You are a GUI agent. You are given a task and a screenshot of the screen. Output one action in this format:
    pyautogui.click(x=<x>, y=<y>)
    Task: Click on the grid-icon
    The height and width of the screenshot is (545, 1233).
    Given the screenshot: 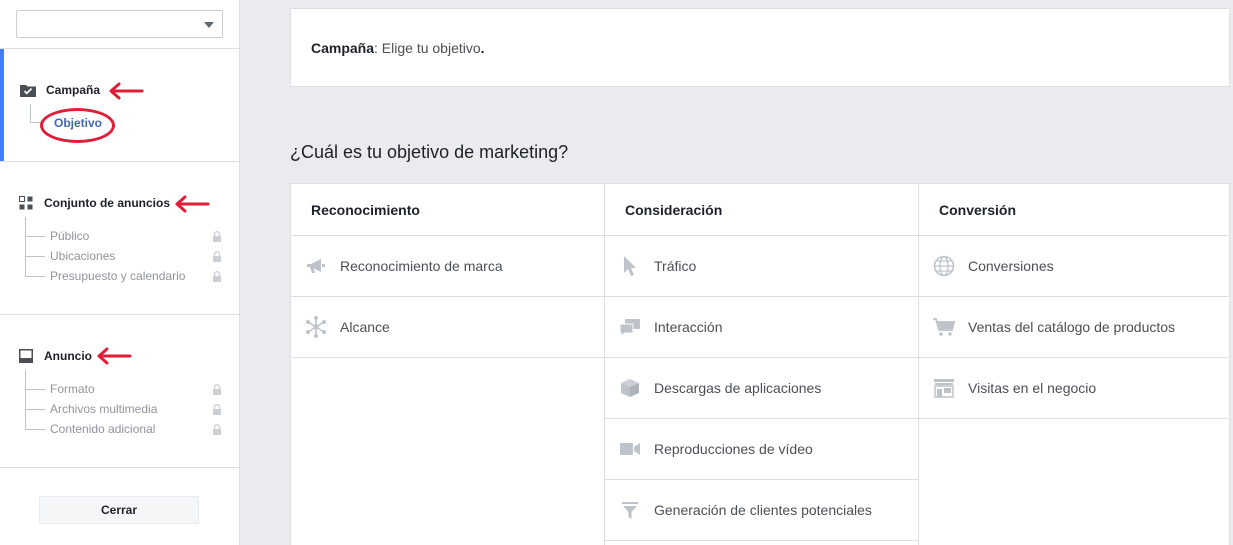 What is the action you would take?
    pyautogui.click(x=26, y=203)
    